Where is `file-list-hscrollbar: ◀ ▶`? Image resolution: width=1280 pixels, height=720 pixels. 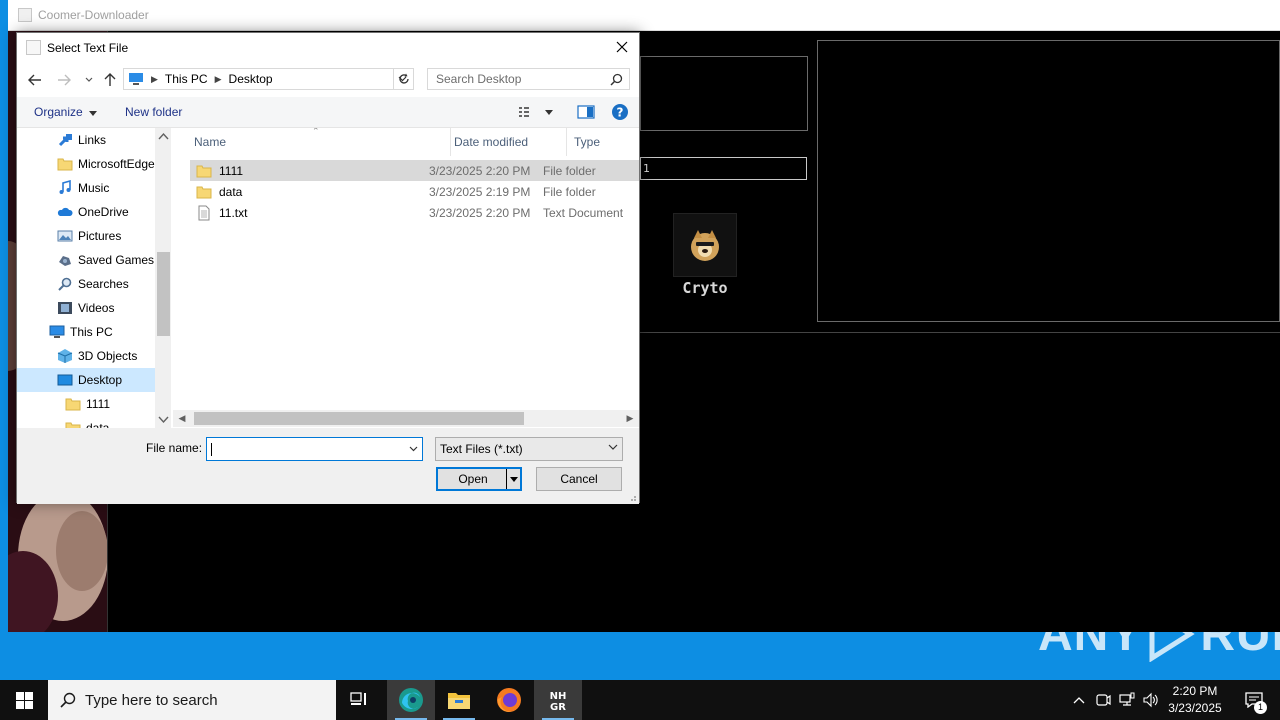 file-list-hscrollbar: ◀ ▶ is located at coordinates (406, 418).